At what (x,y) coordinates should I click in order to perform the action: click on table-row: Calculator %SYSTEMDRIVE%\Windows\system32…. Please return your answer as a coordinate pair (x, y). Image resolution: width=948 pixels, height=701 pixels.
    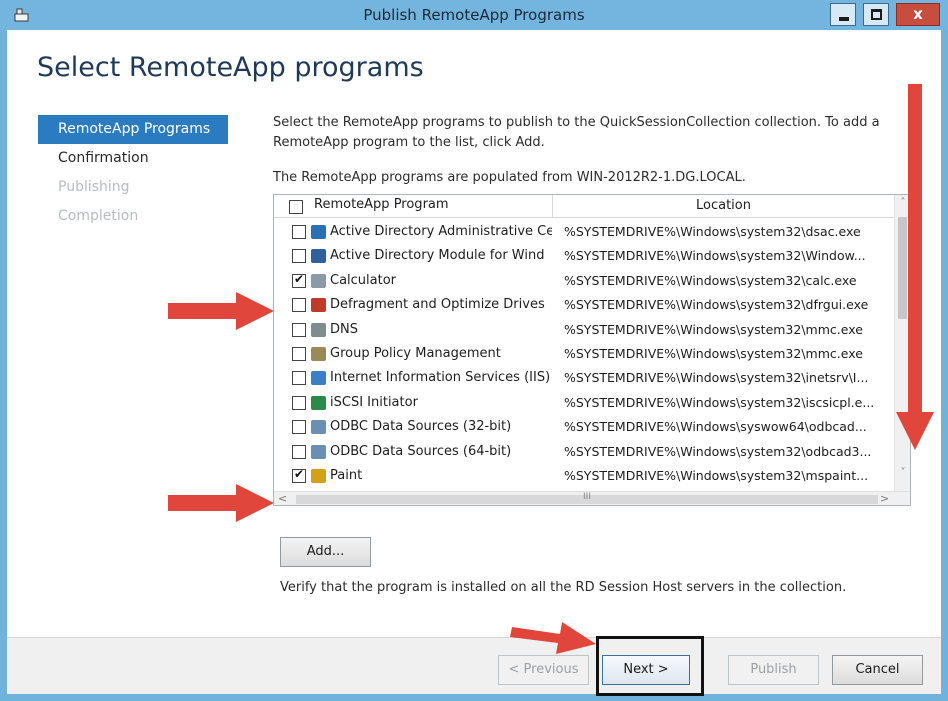
    Looking at the image, I should click on (584, 281).